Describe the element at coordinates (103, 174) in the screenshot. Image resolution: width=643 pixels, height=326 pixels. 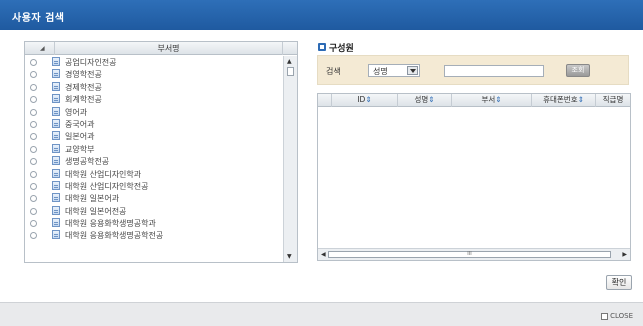
I see `department-name: 대학원 산업디자인학과` at that location.